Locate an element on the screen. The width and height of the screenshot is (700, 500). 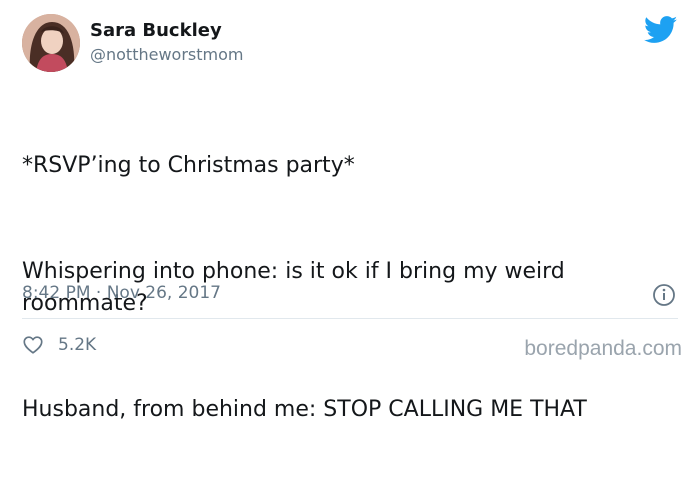
like-button: 5.2K is located at coordinates (59, 345).